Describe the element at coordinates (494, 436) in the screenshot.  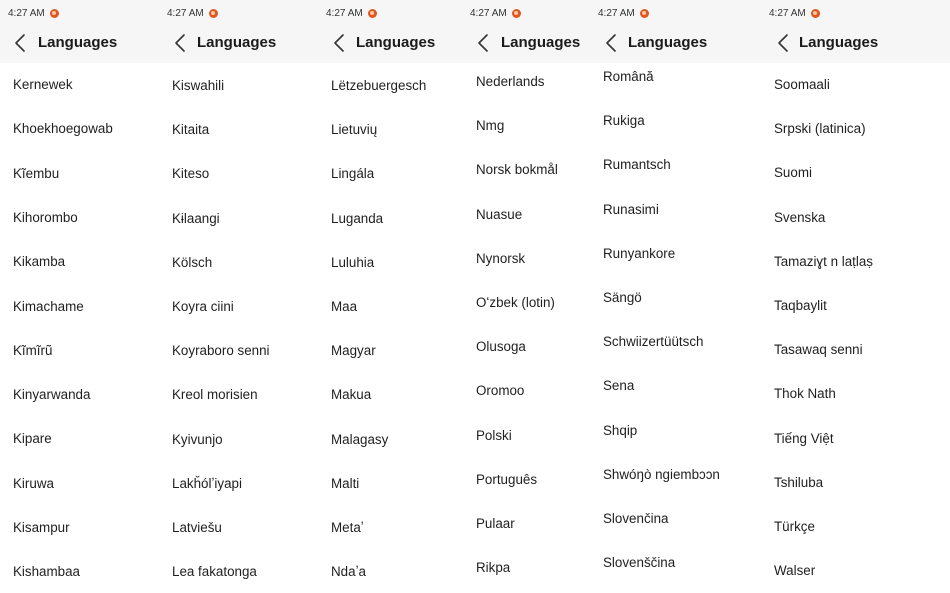
I see `language-list-item: Polski` at that location.